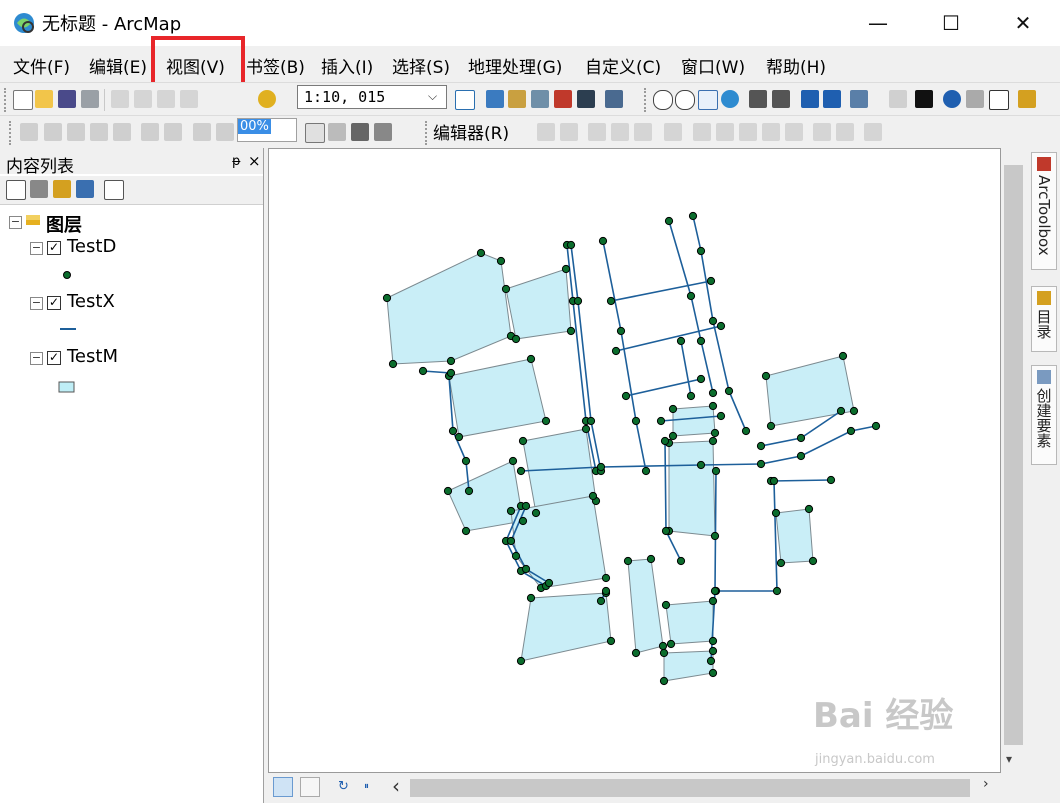  Describe the element at coordinates (822, 132) in the screenshot. I see `attributes-icon` at that location.